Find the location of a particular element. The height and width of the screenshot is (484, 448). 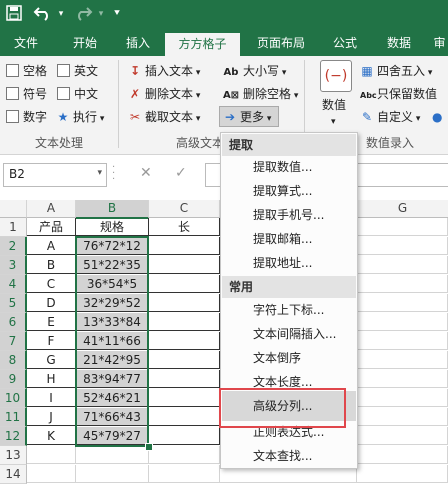

cell-spec: 51*22*35 is located at coordinates (112, 265).